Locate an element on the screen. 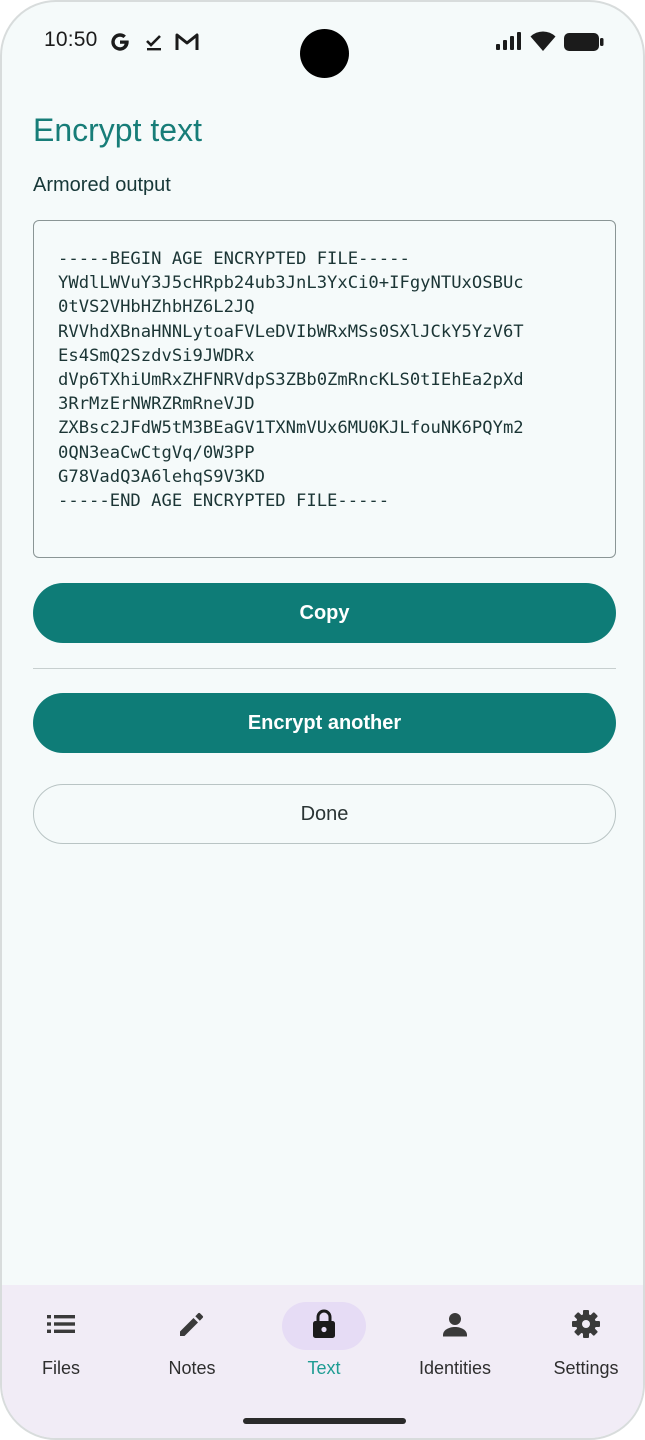 The height and width of the screenshot is (1440, 645). pencil-icon is located at coordinates (192, 1326).